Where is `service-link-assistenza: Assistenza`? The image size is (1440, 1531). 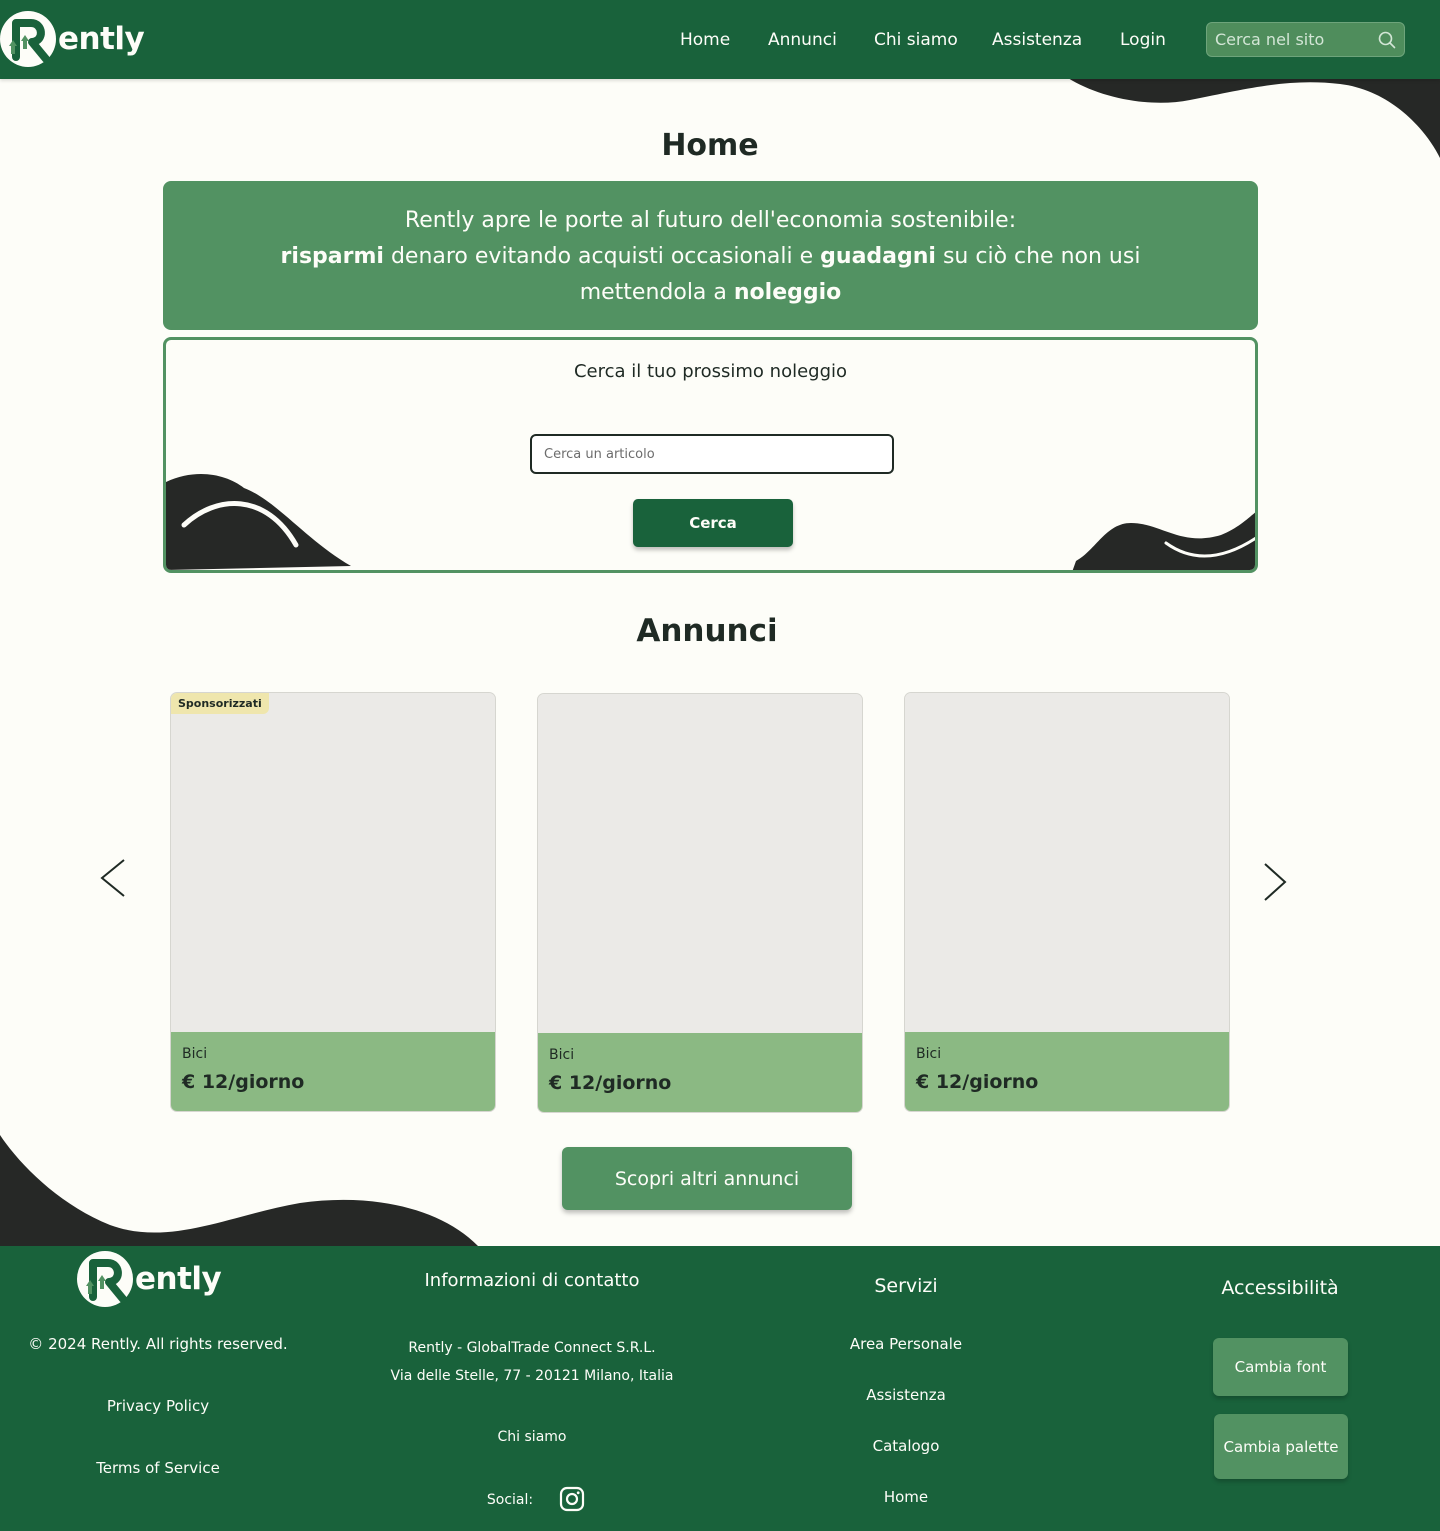
service-link-assistenza: Assistenza is located at coordinates (906, 1395).